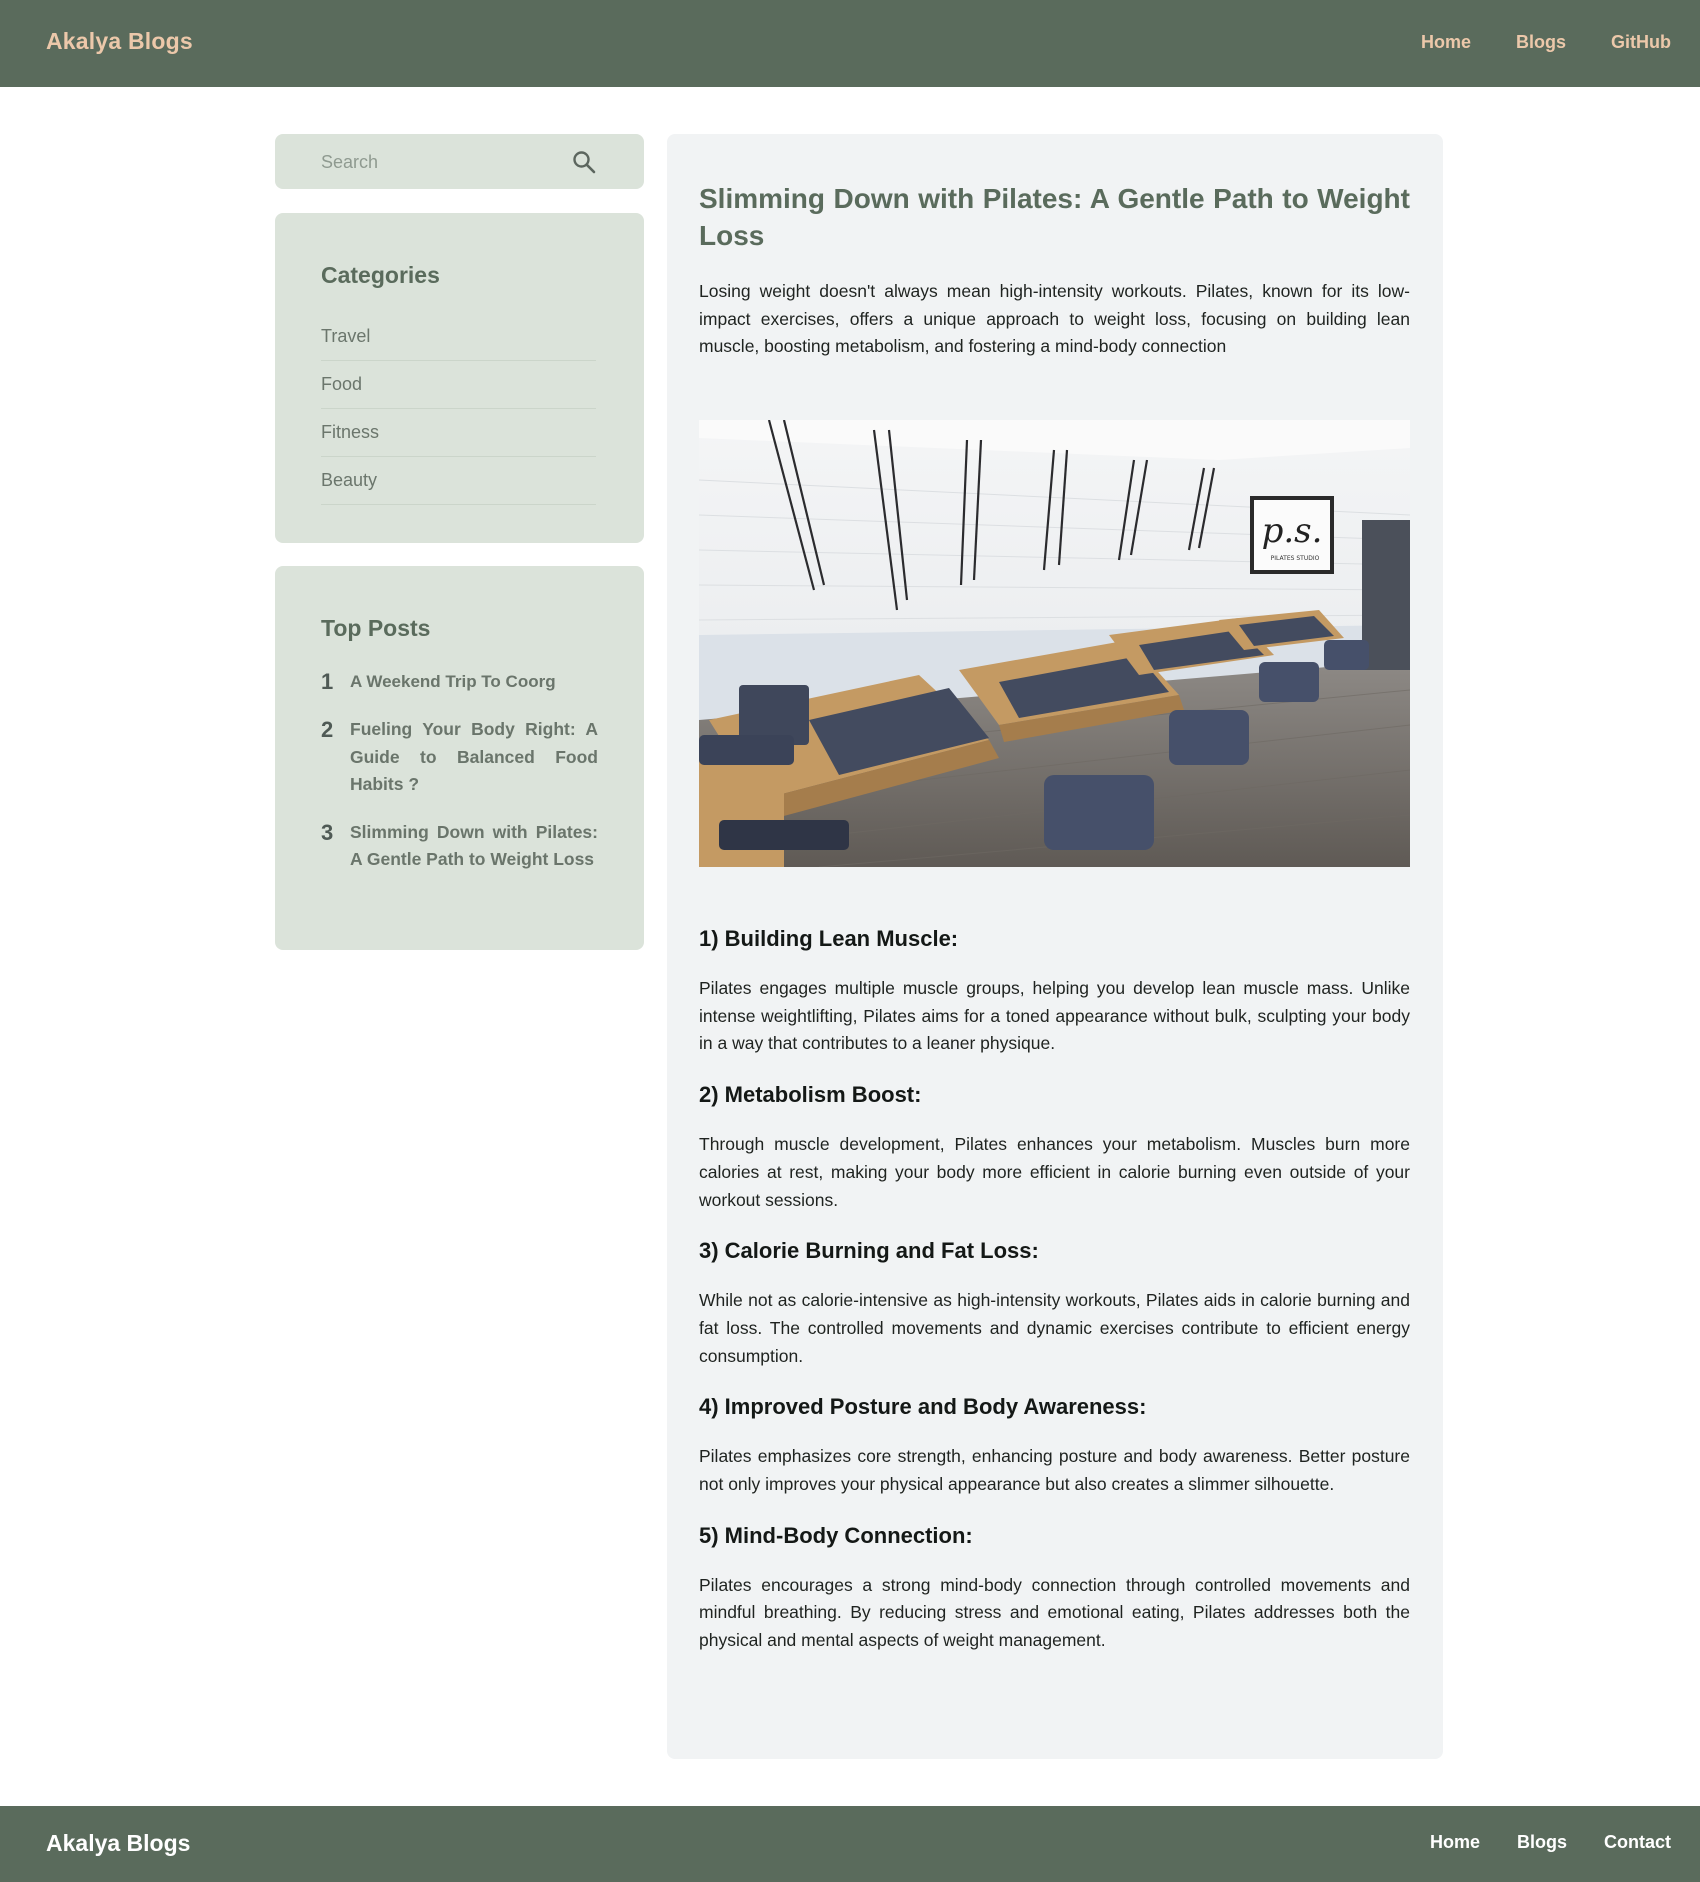 Image resolution: width=1700 pixels, height=1882 pixels. Describe the element at coordinates (119, 41) in the screenshot. I see `site-brand: Akalya Blogs` at that location.